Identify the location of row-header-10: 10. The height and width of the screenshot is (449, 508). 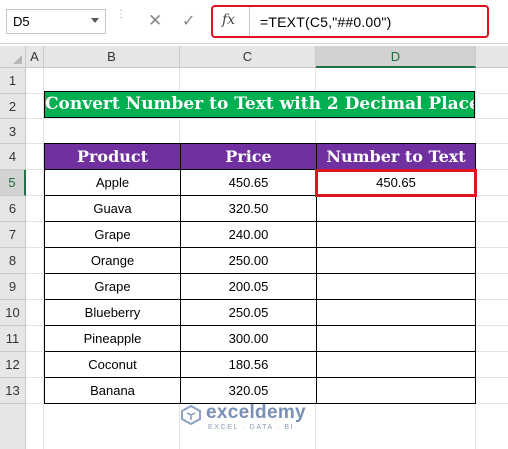
(13, 313).